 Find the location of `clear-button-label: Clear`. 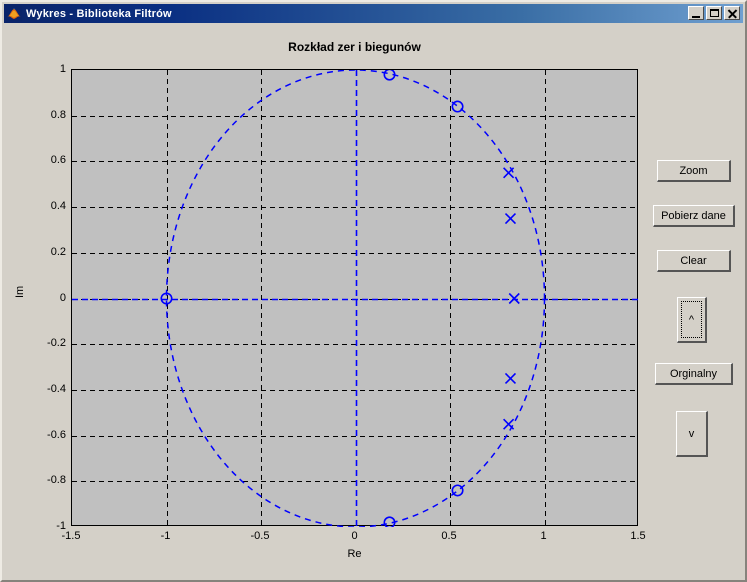

clear-button-label: Clear is located at coordinates (693, 260).